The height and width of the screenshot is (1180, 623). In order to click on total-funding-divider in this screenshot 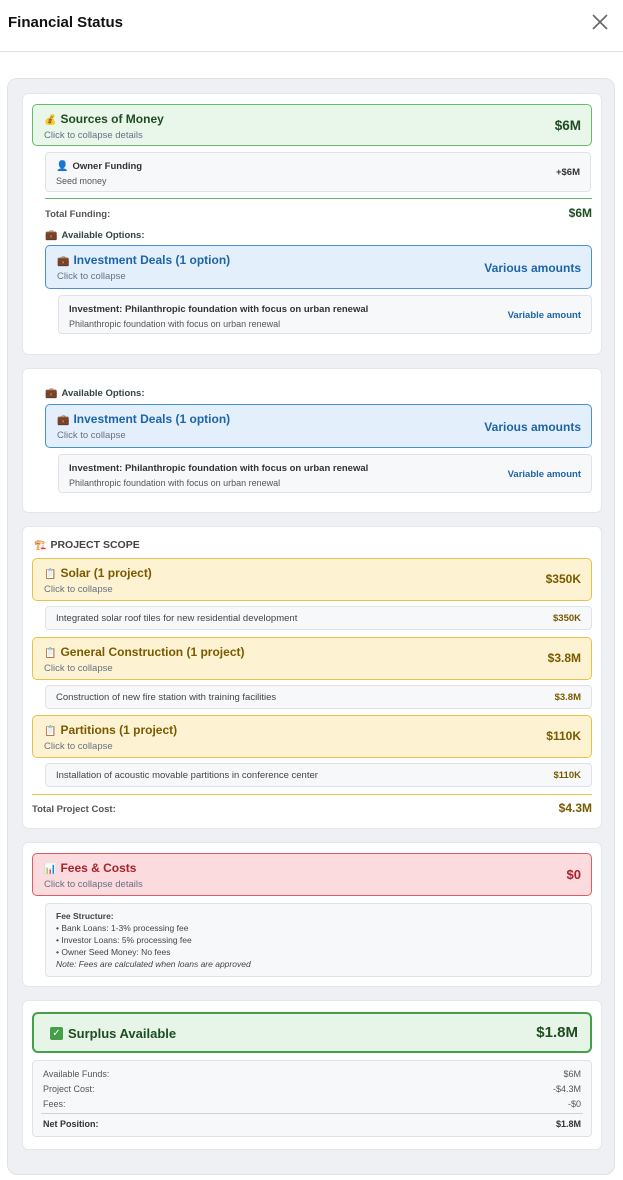, I will do `click(318, 198)`.